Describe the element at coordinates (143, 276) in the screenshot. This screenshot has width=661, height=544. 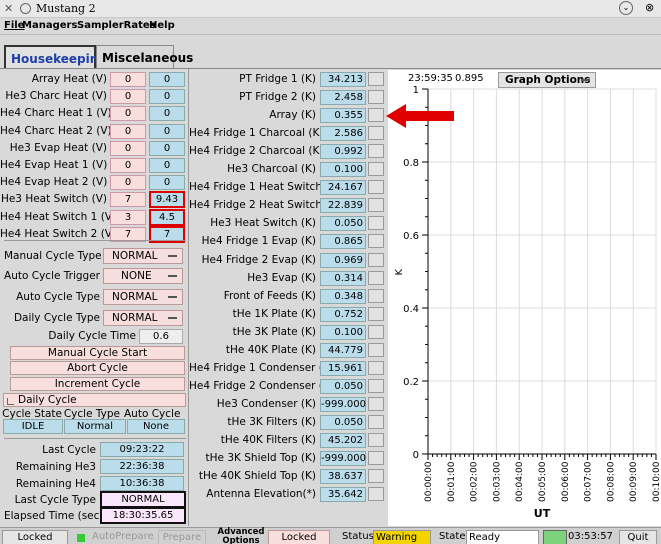
I see `auto-cycle-trigger-select: NONE` at that location.